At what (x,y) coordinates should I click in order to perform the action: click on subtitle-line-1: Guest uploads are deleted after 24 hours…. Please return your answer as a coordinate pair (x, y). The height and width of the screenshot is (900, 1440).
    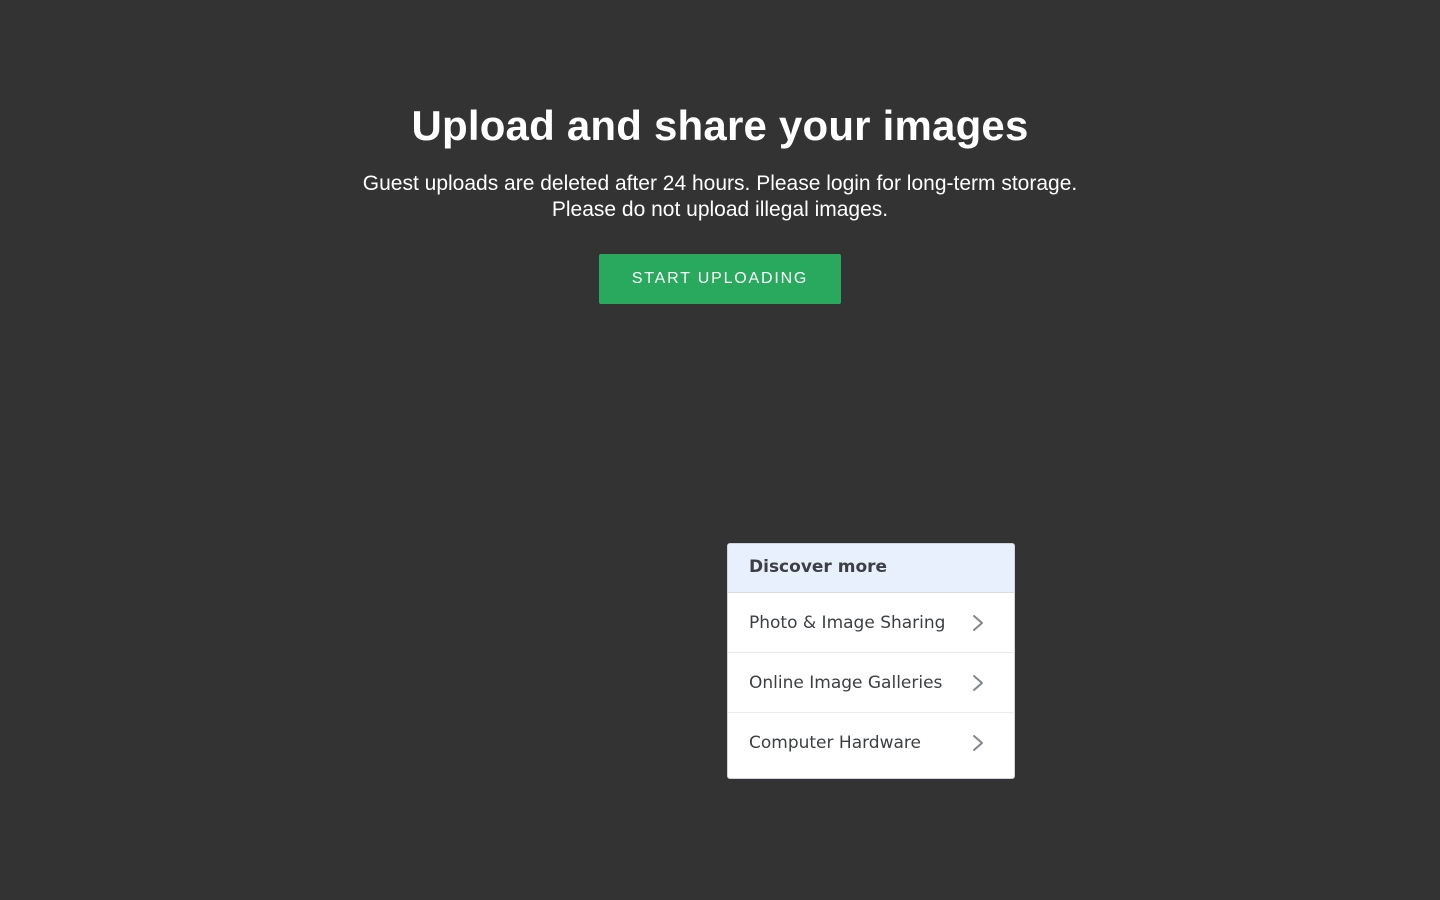
    Looking at the image, I should click on (720, 183).